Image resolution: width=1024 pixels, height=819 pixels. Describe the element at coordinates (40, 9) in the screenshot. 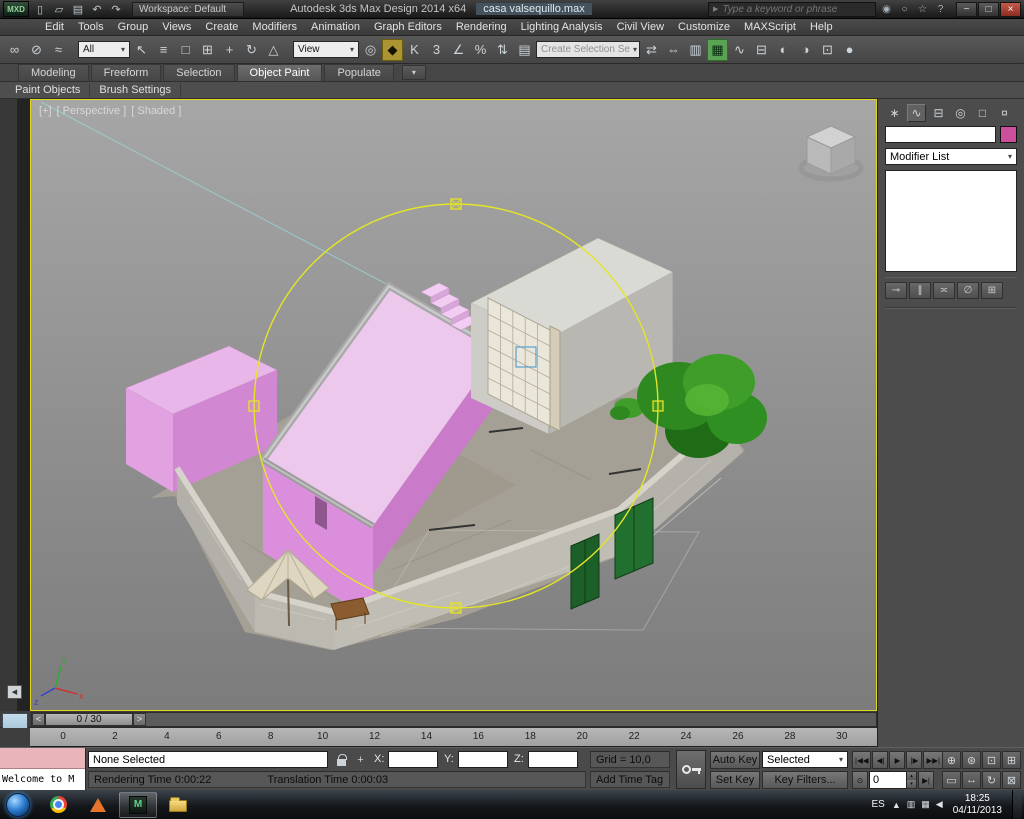

I see `new-scene-icon: ▯` at that location.